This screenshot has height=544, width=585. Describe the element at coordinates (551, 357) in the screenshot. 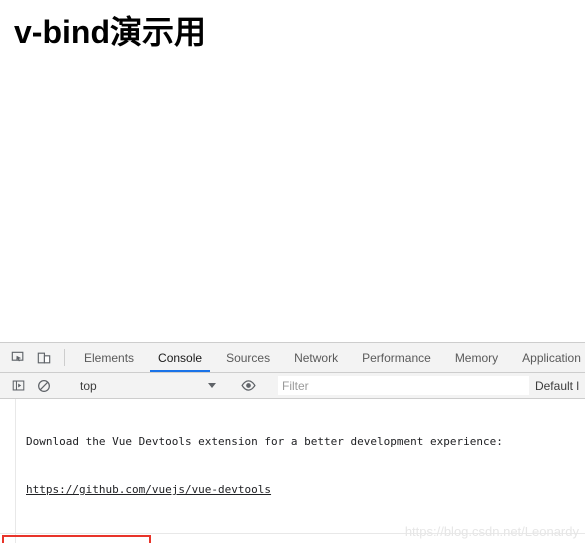

I see `tab-application-label: Application` at that location.